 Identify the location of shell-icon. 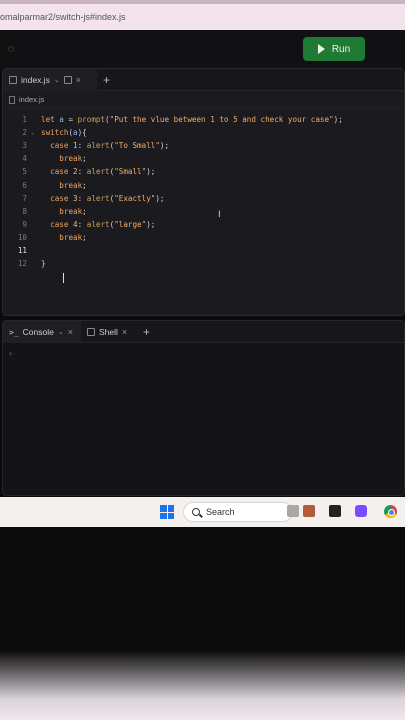
(91, 332).